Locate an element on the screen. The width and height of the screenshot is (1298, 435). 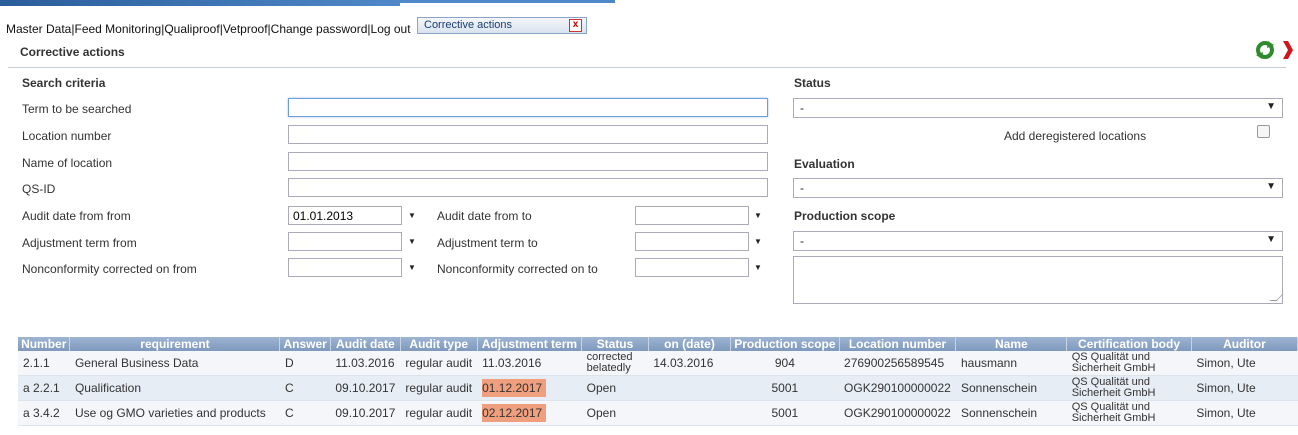
top-accent-bar-extension is located at coordinates (507, 1).